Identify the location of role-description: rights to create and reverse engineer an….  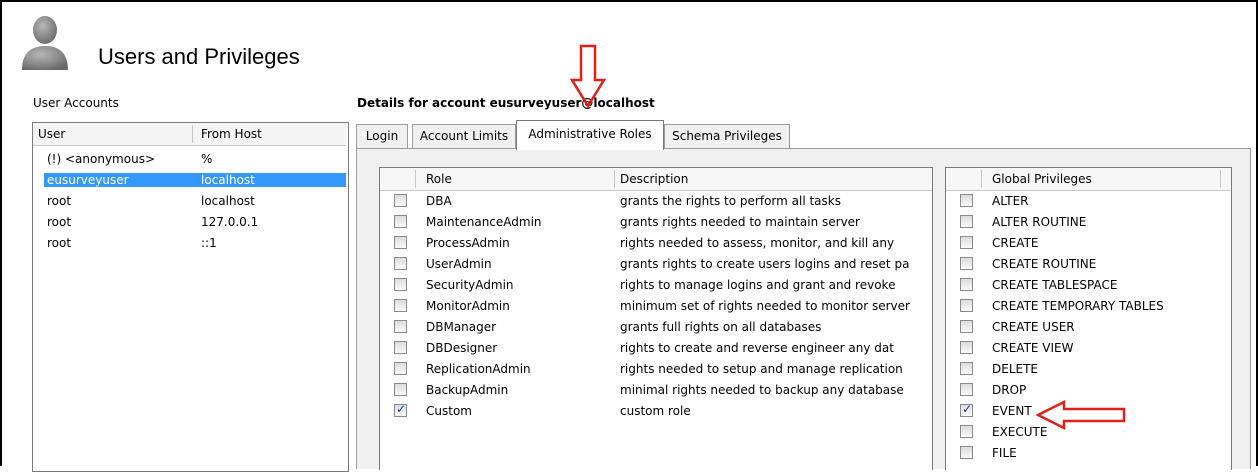
(757, 348).